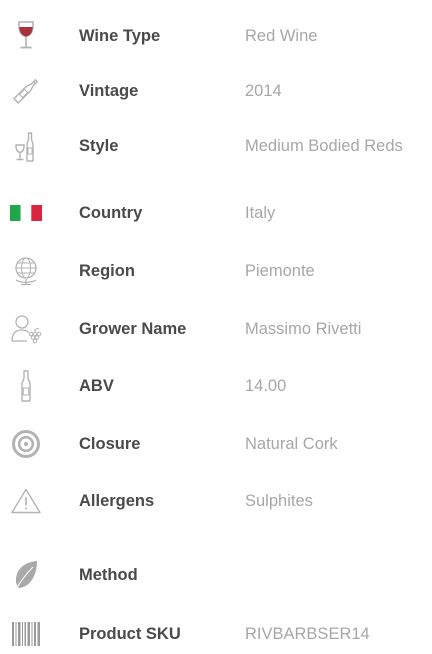 The width and height of the screenshot is (432, 654). Describe the element at coordinates (26, 91) in the screenshot. I see `bottle-icon` at that location.